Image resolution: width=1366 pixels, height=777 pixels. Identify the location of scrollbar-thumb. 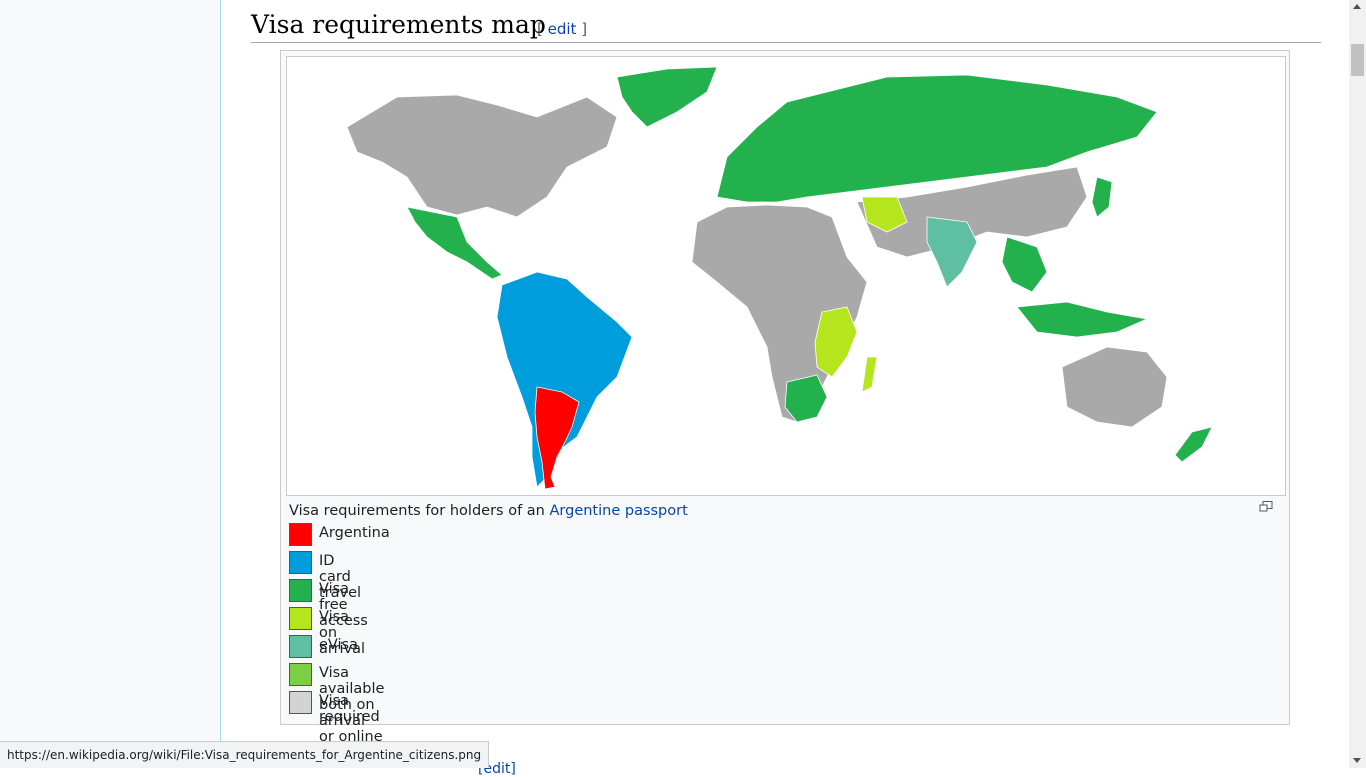
(1357, 60).